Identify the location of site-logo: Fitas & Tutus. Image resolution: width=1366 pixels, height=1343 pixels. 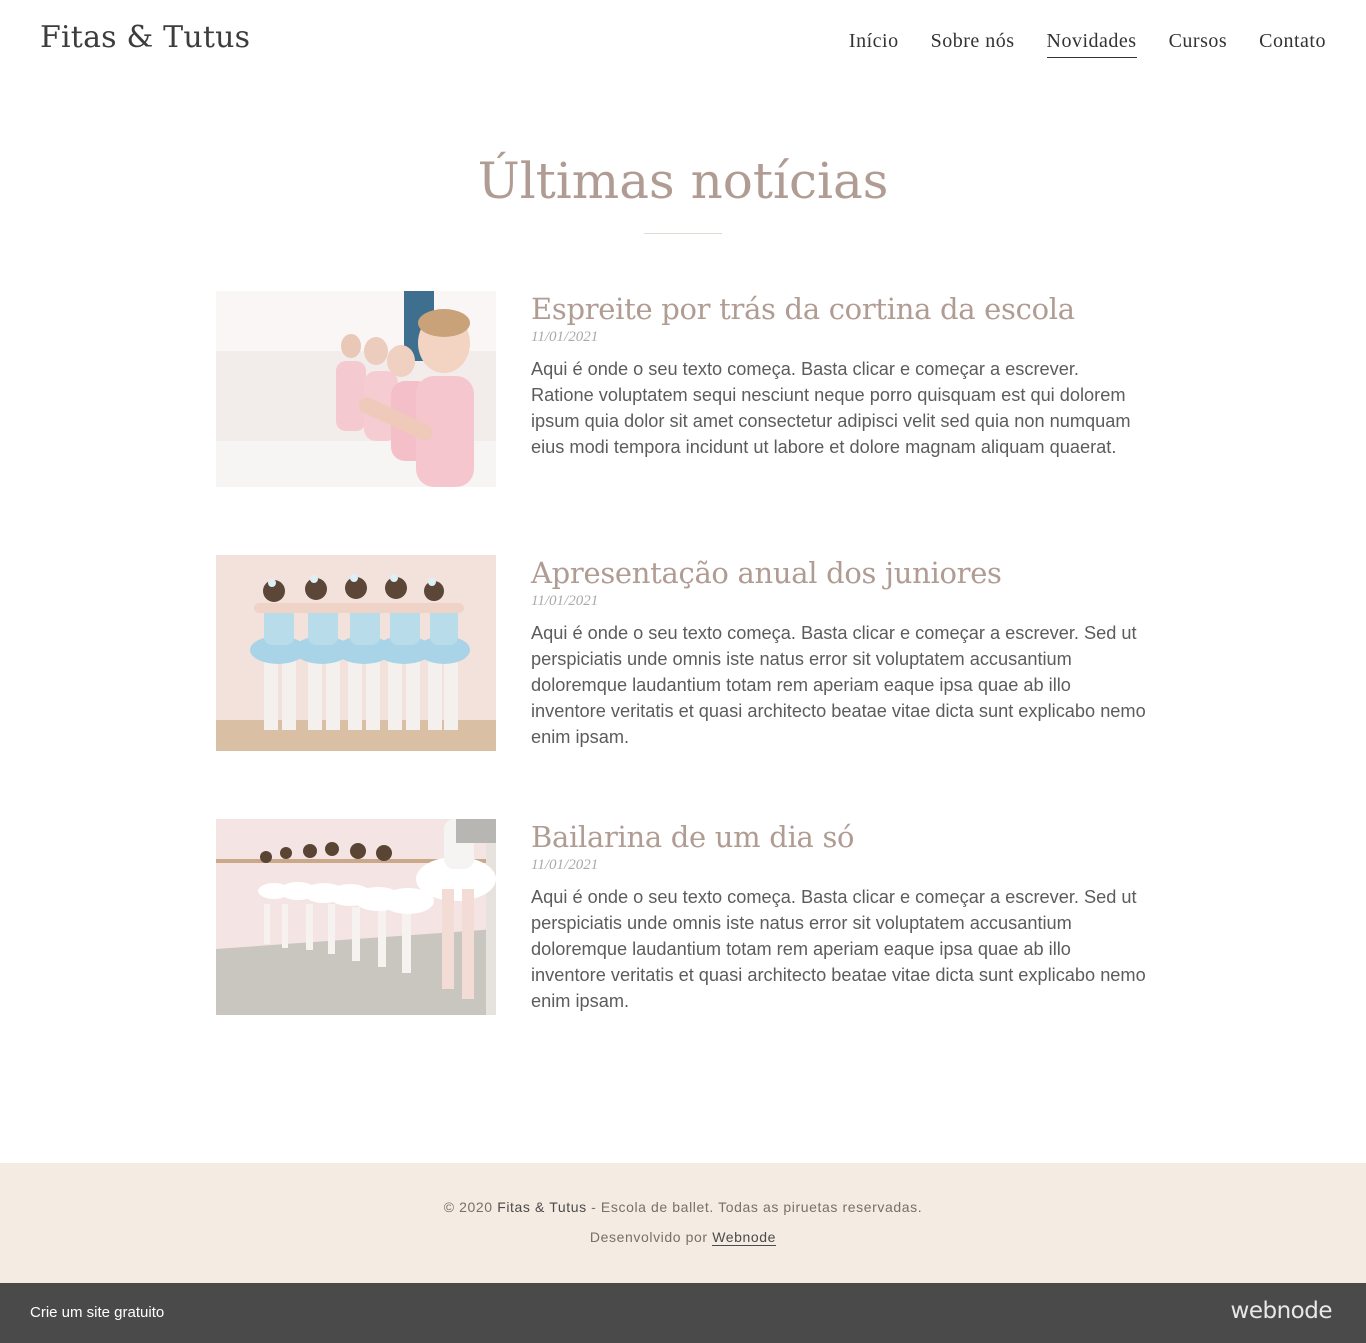
(145, 37).